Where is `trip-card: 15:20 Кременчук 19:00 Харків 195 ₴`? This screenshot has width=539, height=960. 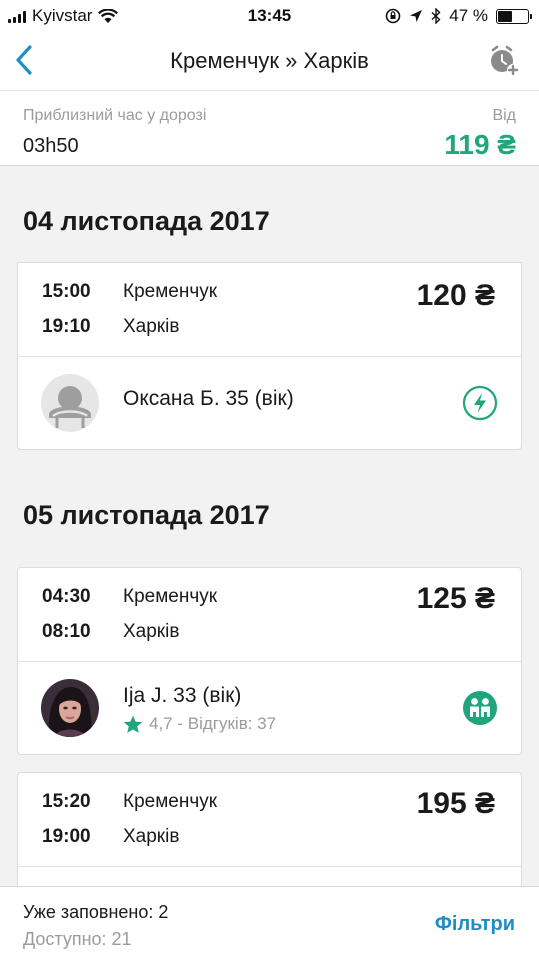 trip-card: 15:20 Кременчук 19:00 Харків 195 ₴ is located at coordinates (269, 829).